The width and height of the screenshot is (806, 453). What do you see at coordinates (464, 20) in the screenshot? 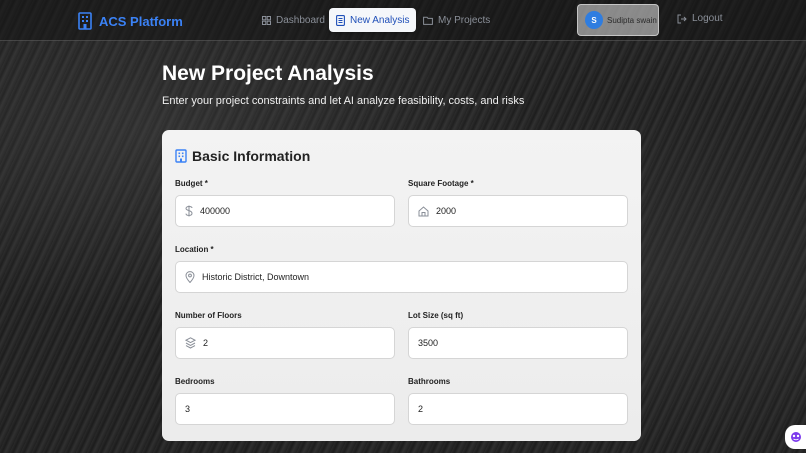
I see `nav-my-projects-label: My Projects` at bounding box center [464, 20].